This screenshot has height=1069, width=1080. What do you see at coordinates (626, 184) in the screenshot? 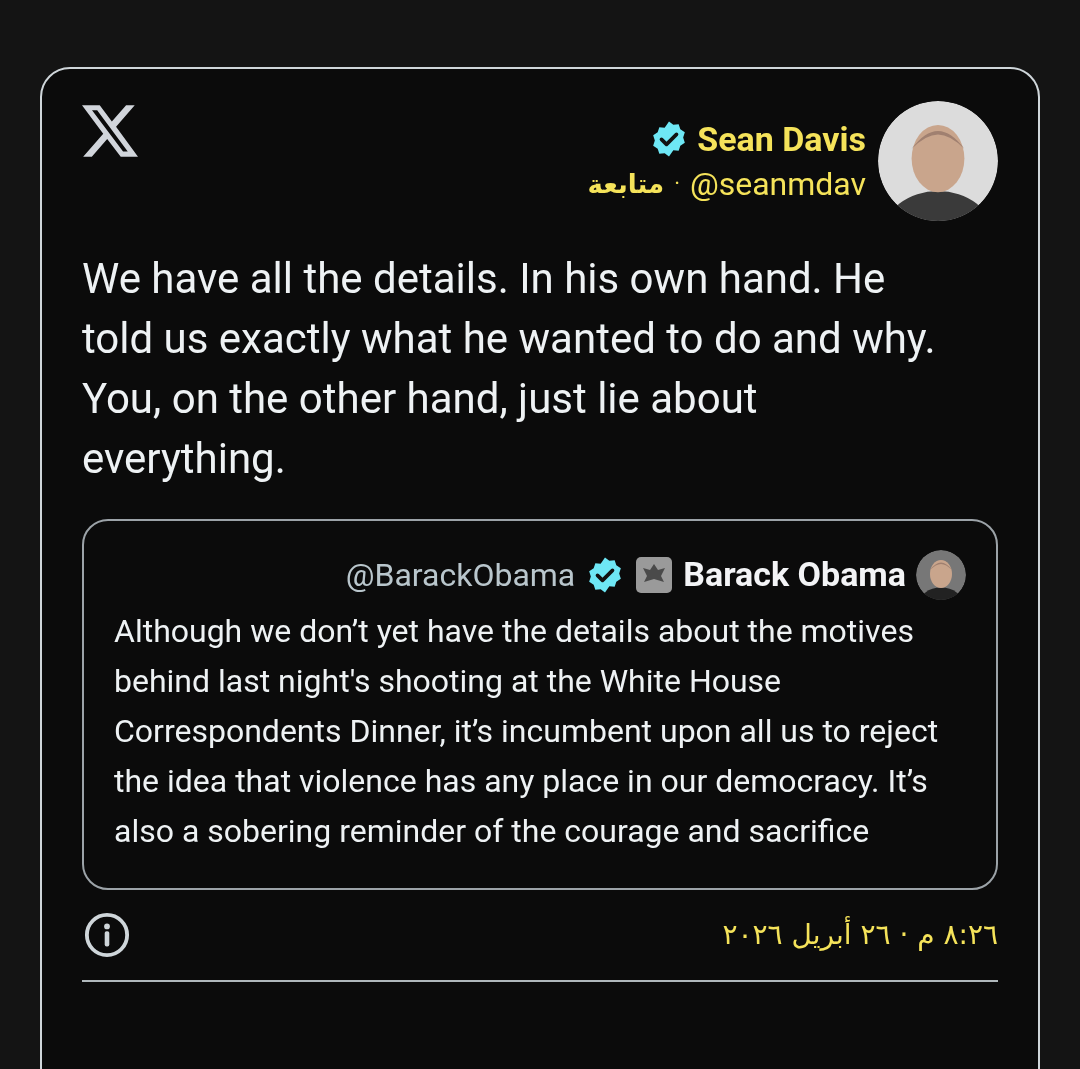
I see `follow-link: متابعة` at bounding box center [626, 184].